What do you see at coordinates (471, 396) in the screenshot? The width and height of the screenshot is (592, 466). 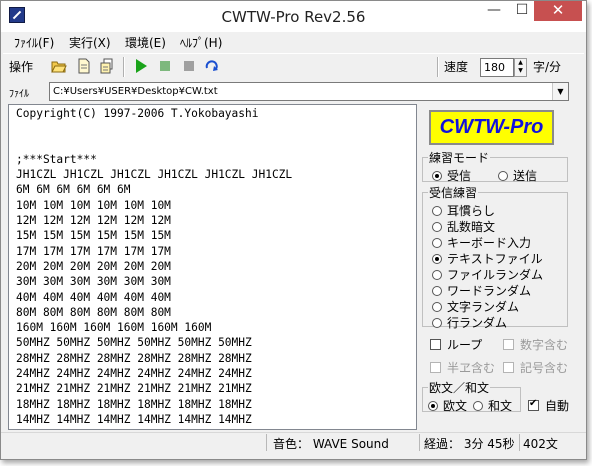 I see `language-group: 欧文／和文 欧文 和文` at bounding box center [471, 396].